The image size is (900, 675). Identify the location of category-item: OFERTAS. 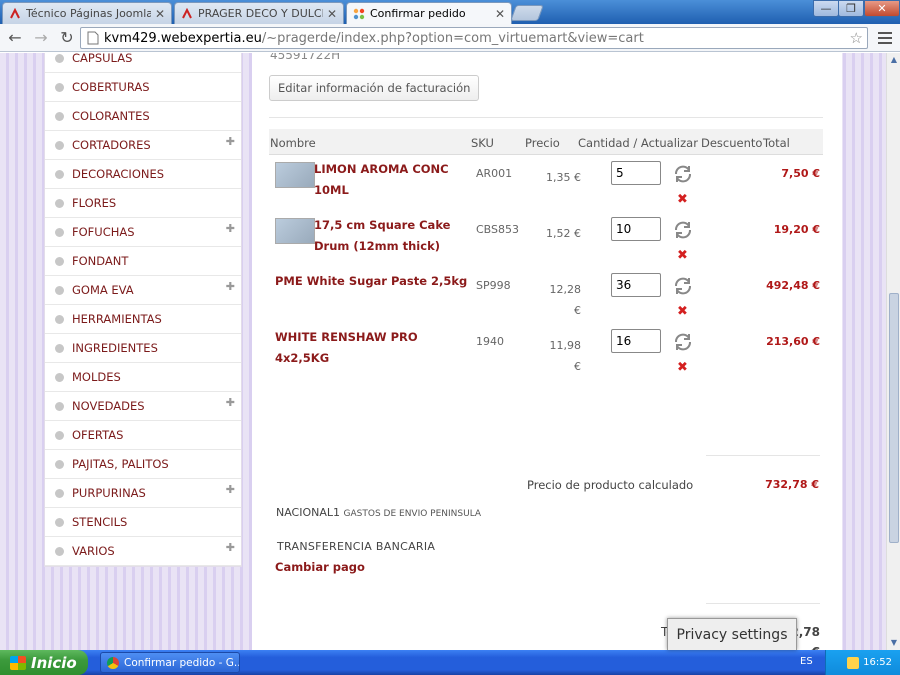
(143, 435).